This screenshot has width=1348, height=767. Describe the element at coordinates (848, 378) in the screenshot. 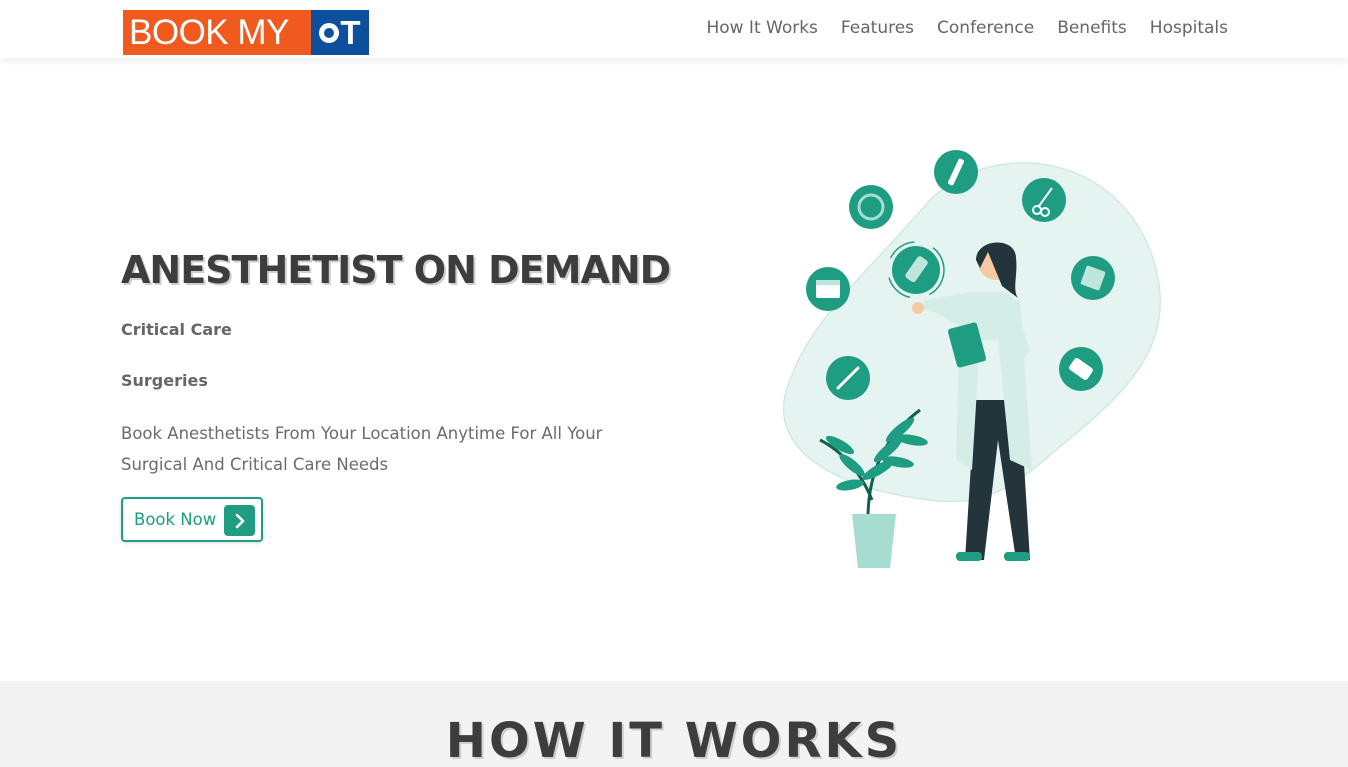

I see `thermometer-icon` at that location.